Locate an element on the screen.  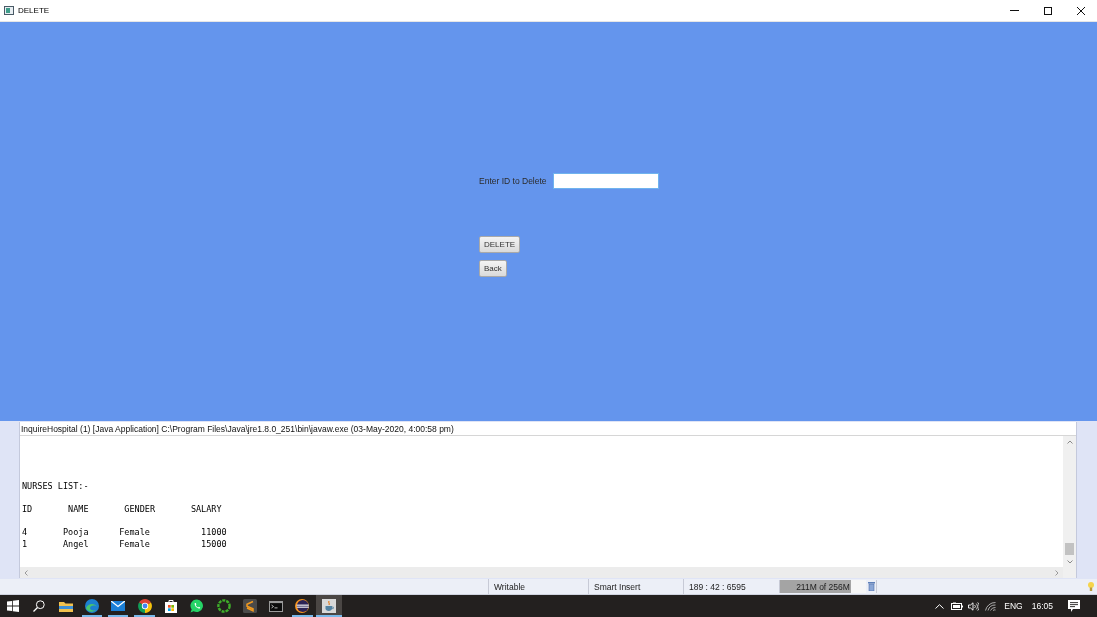
maximize-icon is located at coordinates (1047, 10).